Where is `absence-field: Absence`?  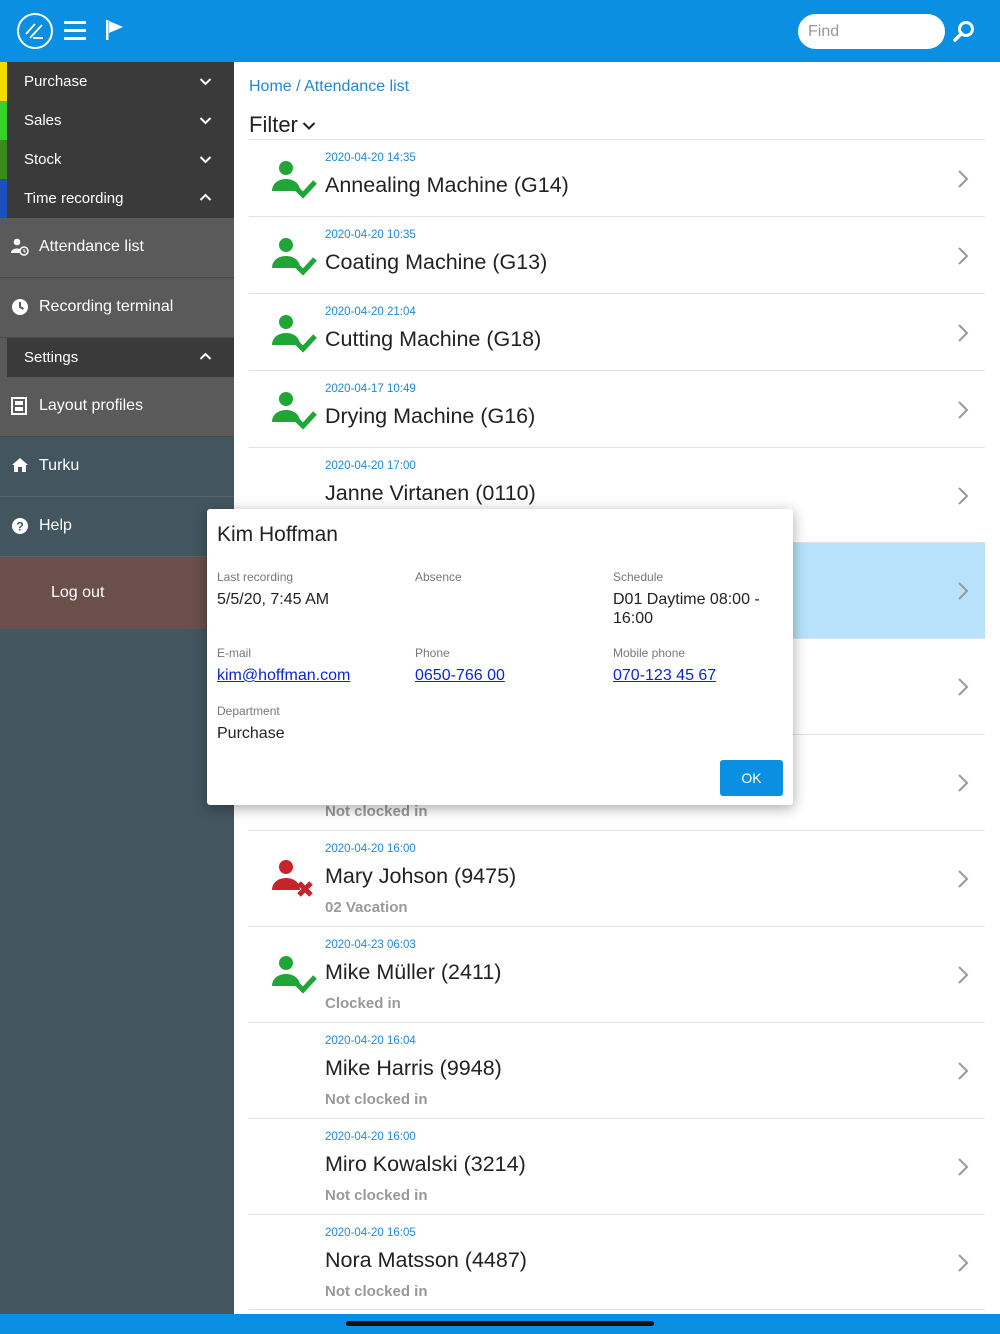
absence-field: Absence is located at coordinates (510, 580).